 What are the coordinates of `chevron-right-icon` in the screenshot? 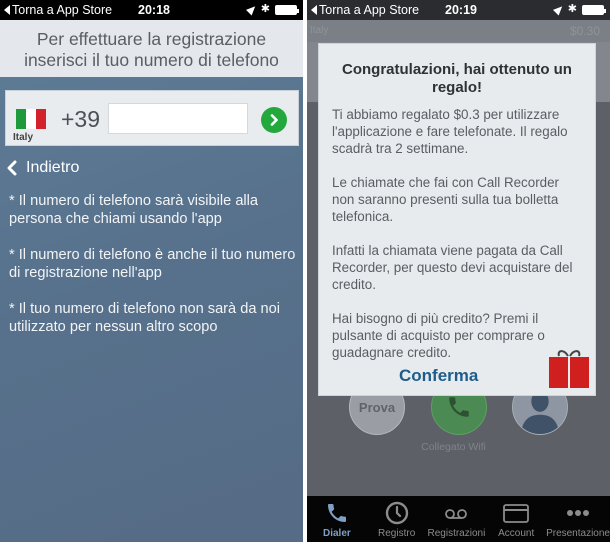 It's located at (274, 120).